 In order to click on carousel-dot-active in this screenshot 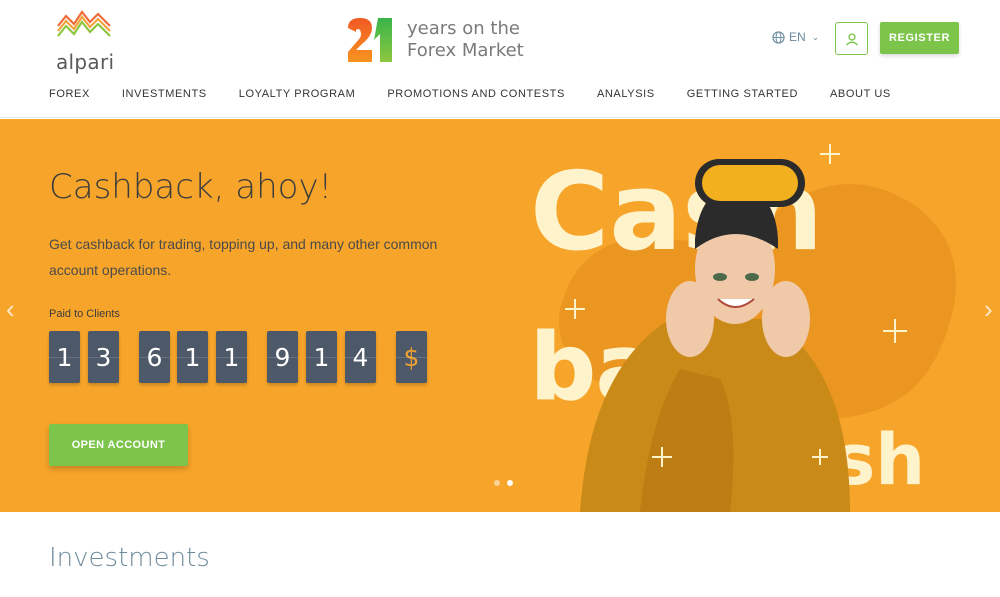, I will do `click(510, 483)`.